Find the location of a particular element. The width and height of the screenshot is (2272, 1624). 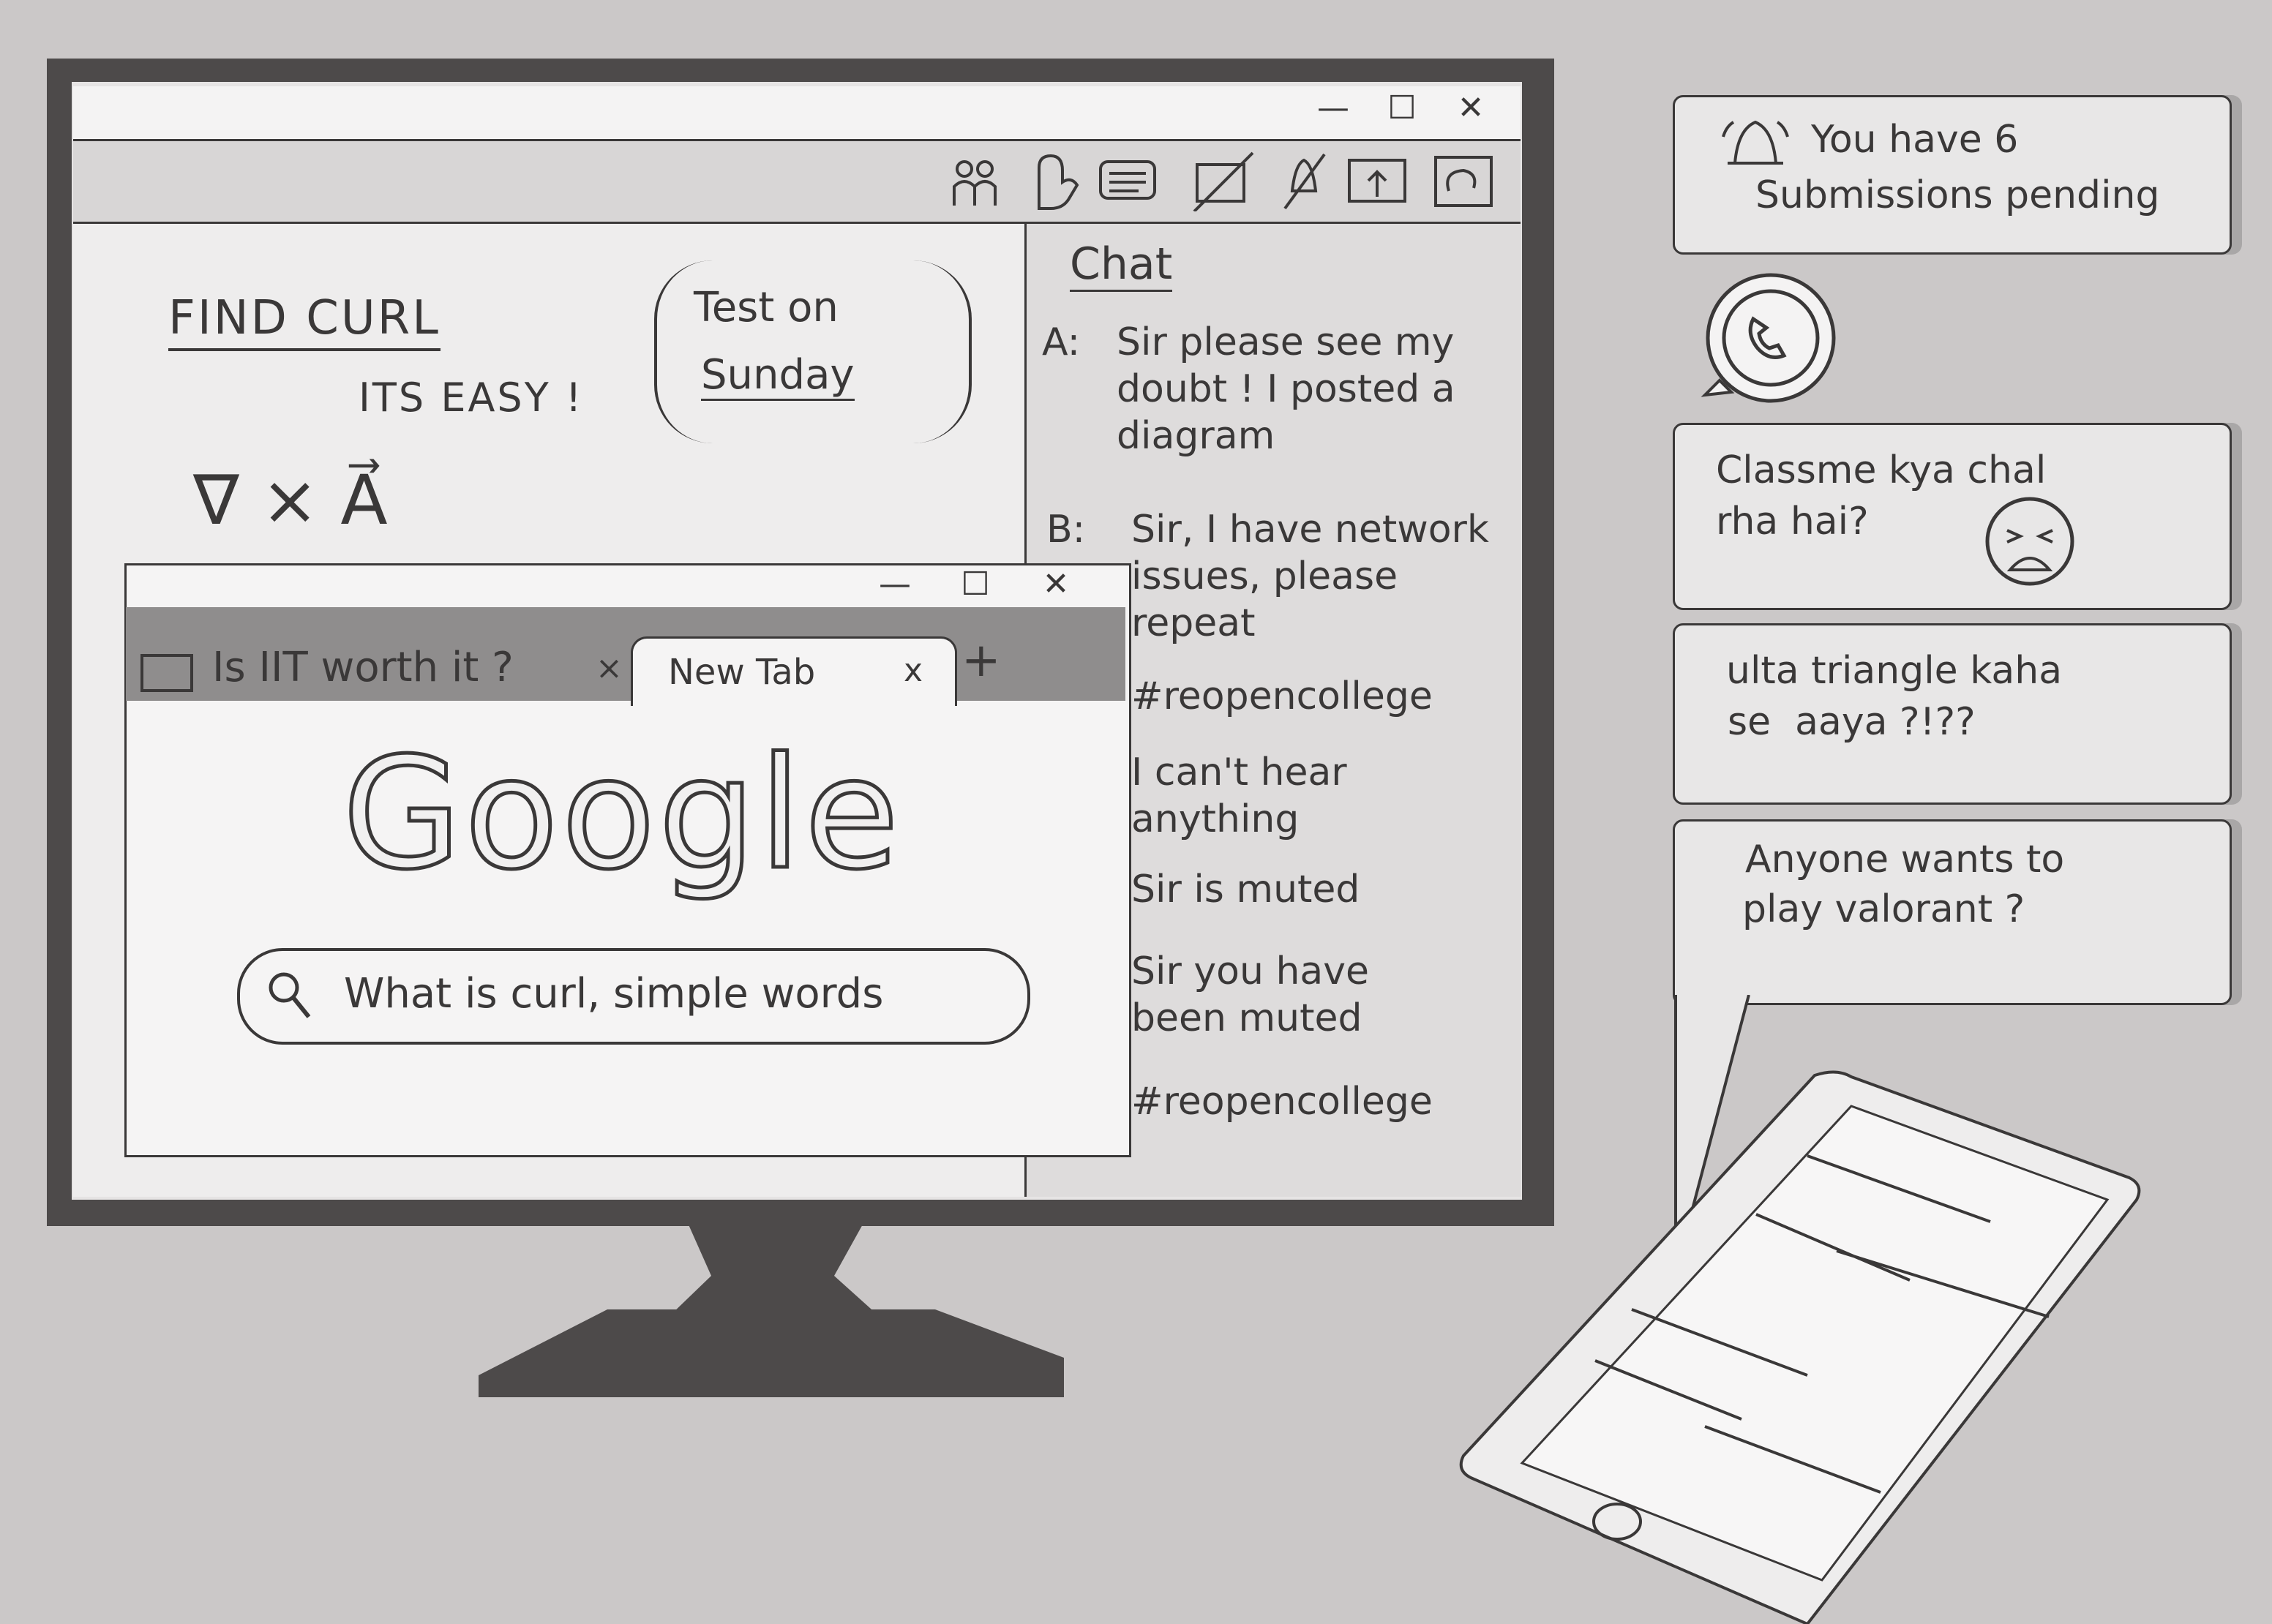

search-query: What is curl, simple words is located at coordinates (614, 994).